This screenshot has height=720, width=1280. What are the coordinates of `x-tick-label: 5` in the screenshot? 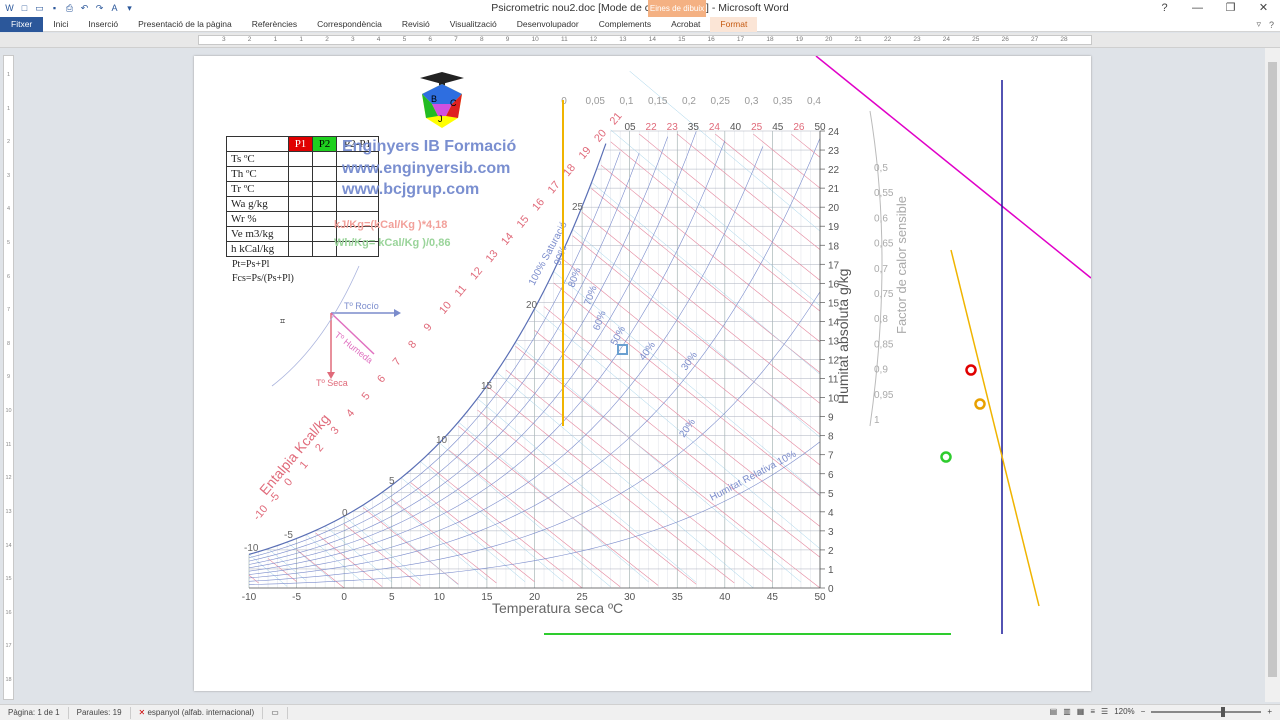 It's located at (392, 597).